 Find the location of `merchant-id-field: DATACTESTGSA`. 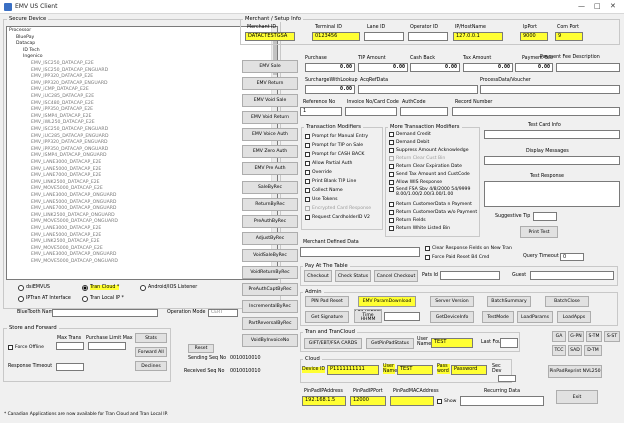

merchant-id-field: DATACTESTGSA is located at coordinates (270, 36).